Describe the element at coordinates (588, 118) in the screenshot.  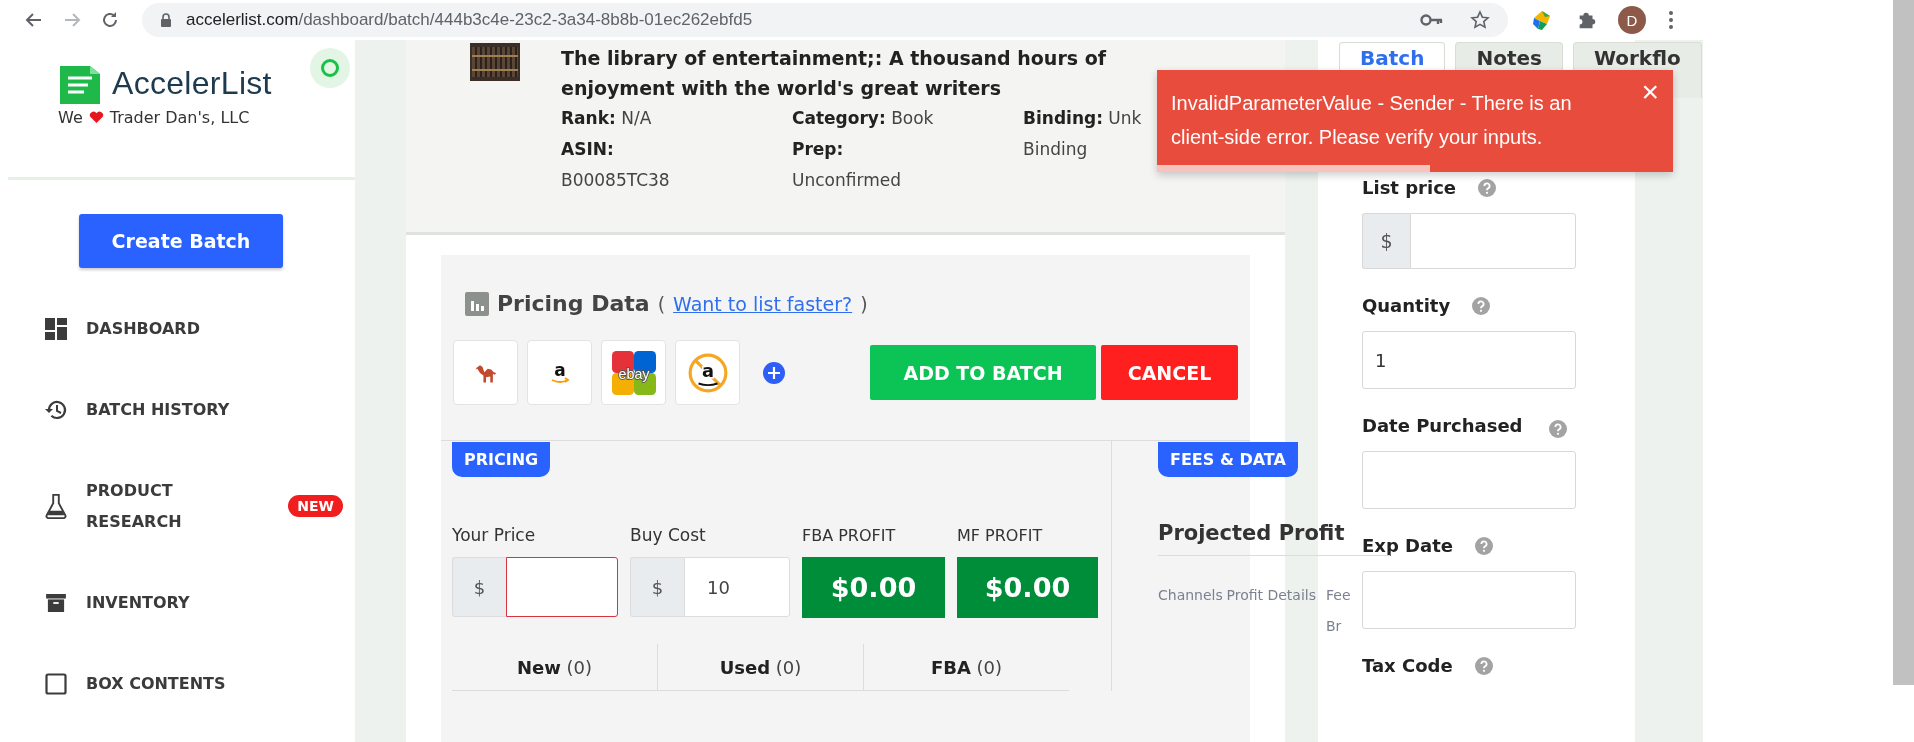
I see `meta-label: Rank:` at that location.